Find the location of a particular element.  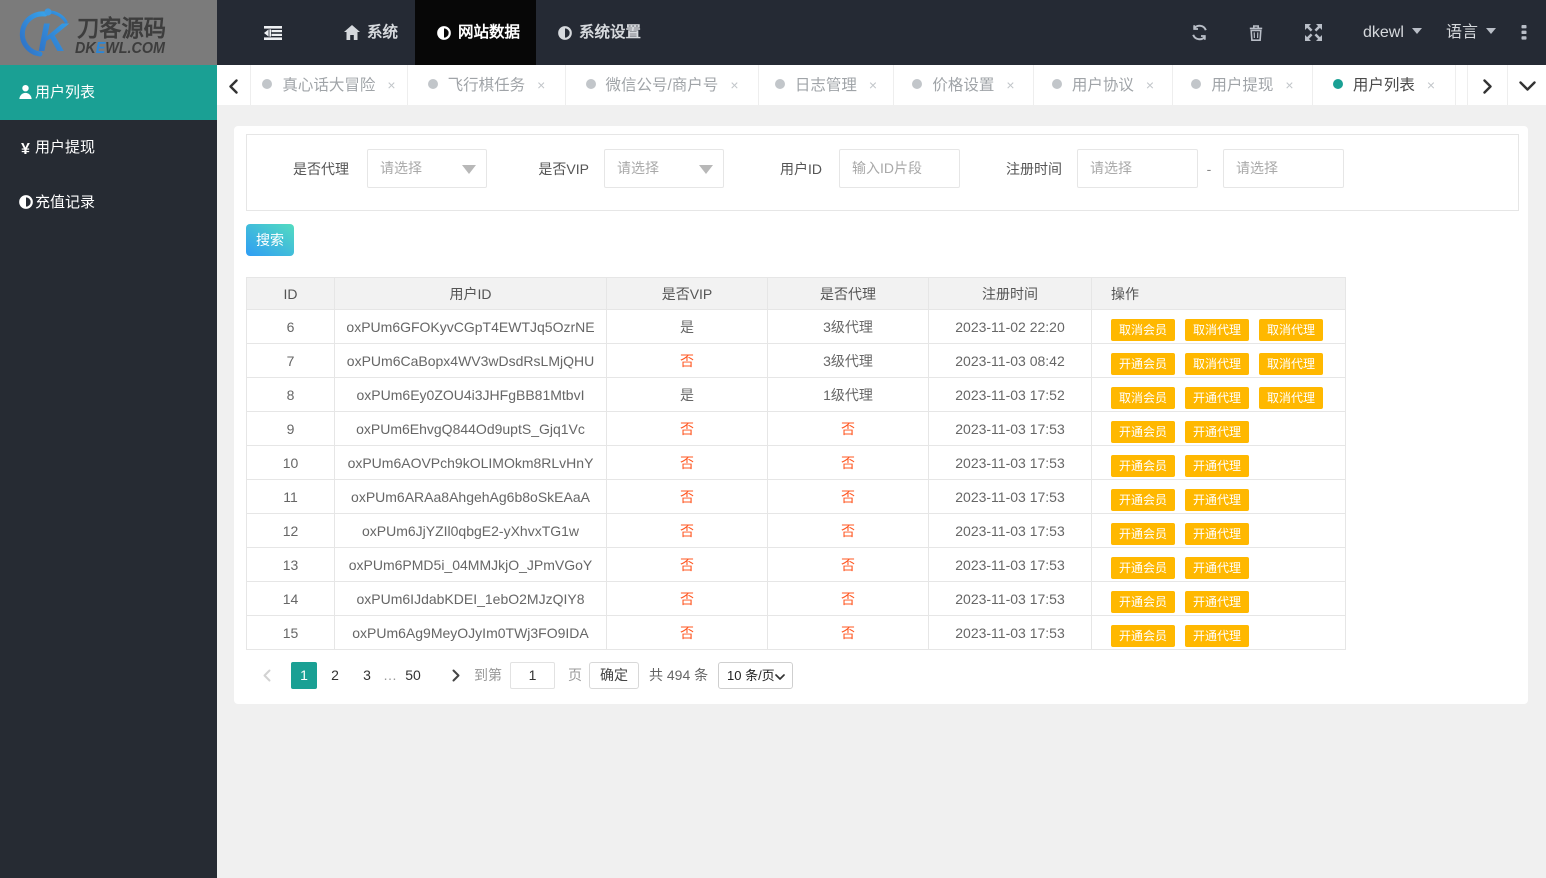

svg-text: K is located at coordinates (54, 38).